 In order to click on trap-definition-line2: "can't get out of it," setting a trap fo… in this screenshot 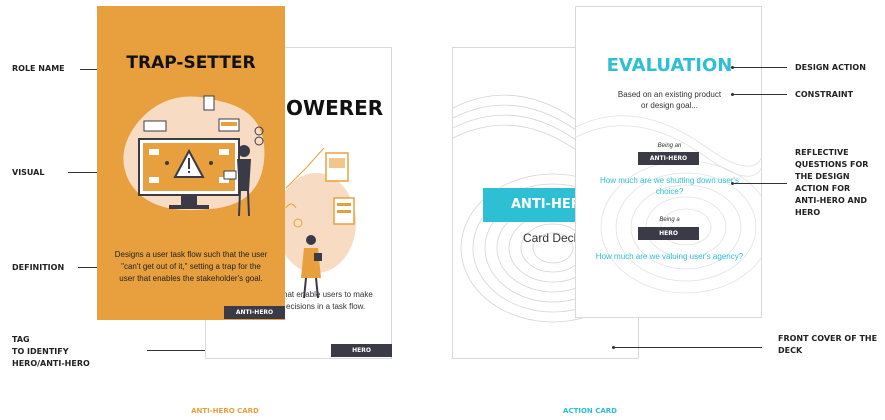, I will do `click(191, 266)`.